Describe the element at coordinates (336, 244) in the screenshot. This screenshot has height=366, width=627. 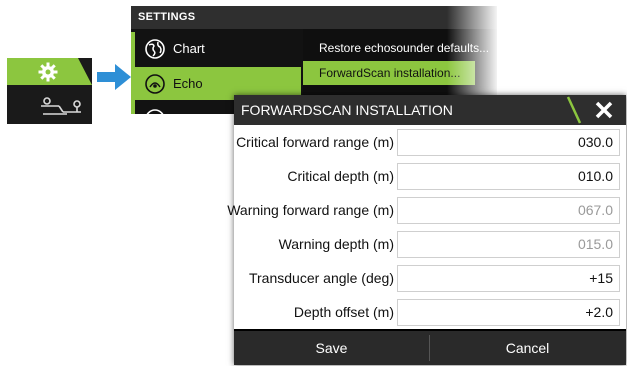
I see `field-label: Warning depth (m)` at that location.